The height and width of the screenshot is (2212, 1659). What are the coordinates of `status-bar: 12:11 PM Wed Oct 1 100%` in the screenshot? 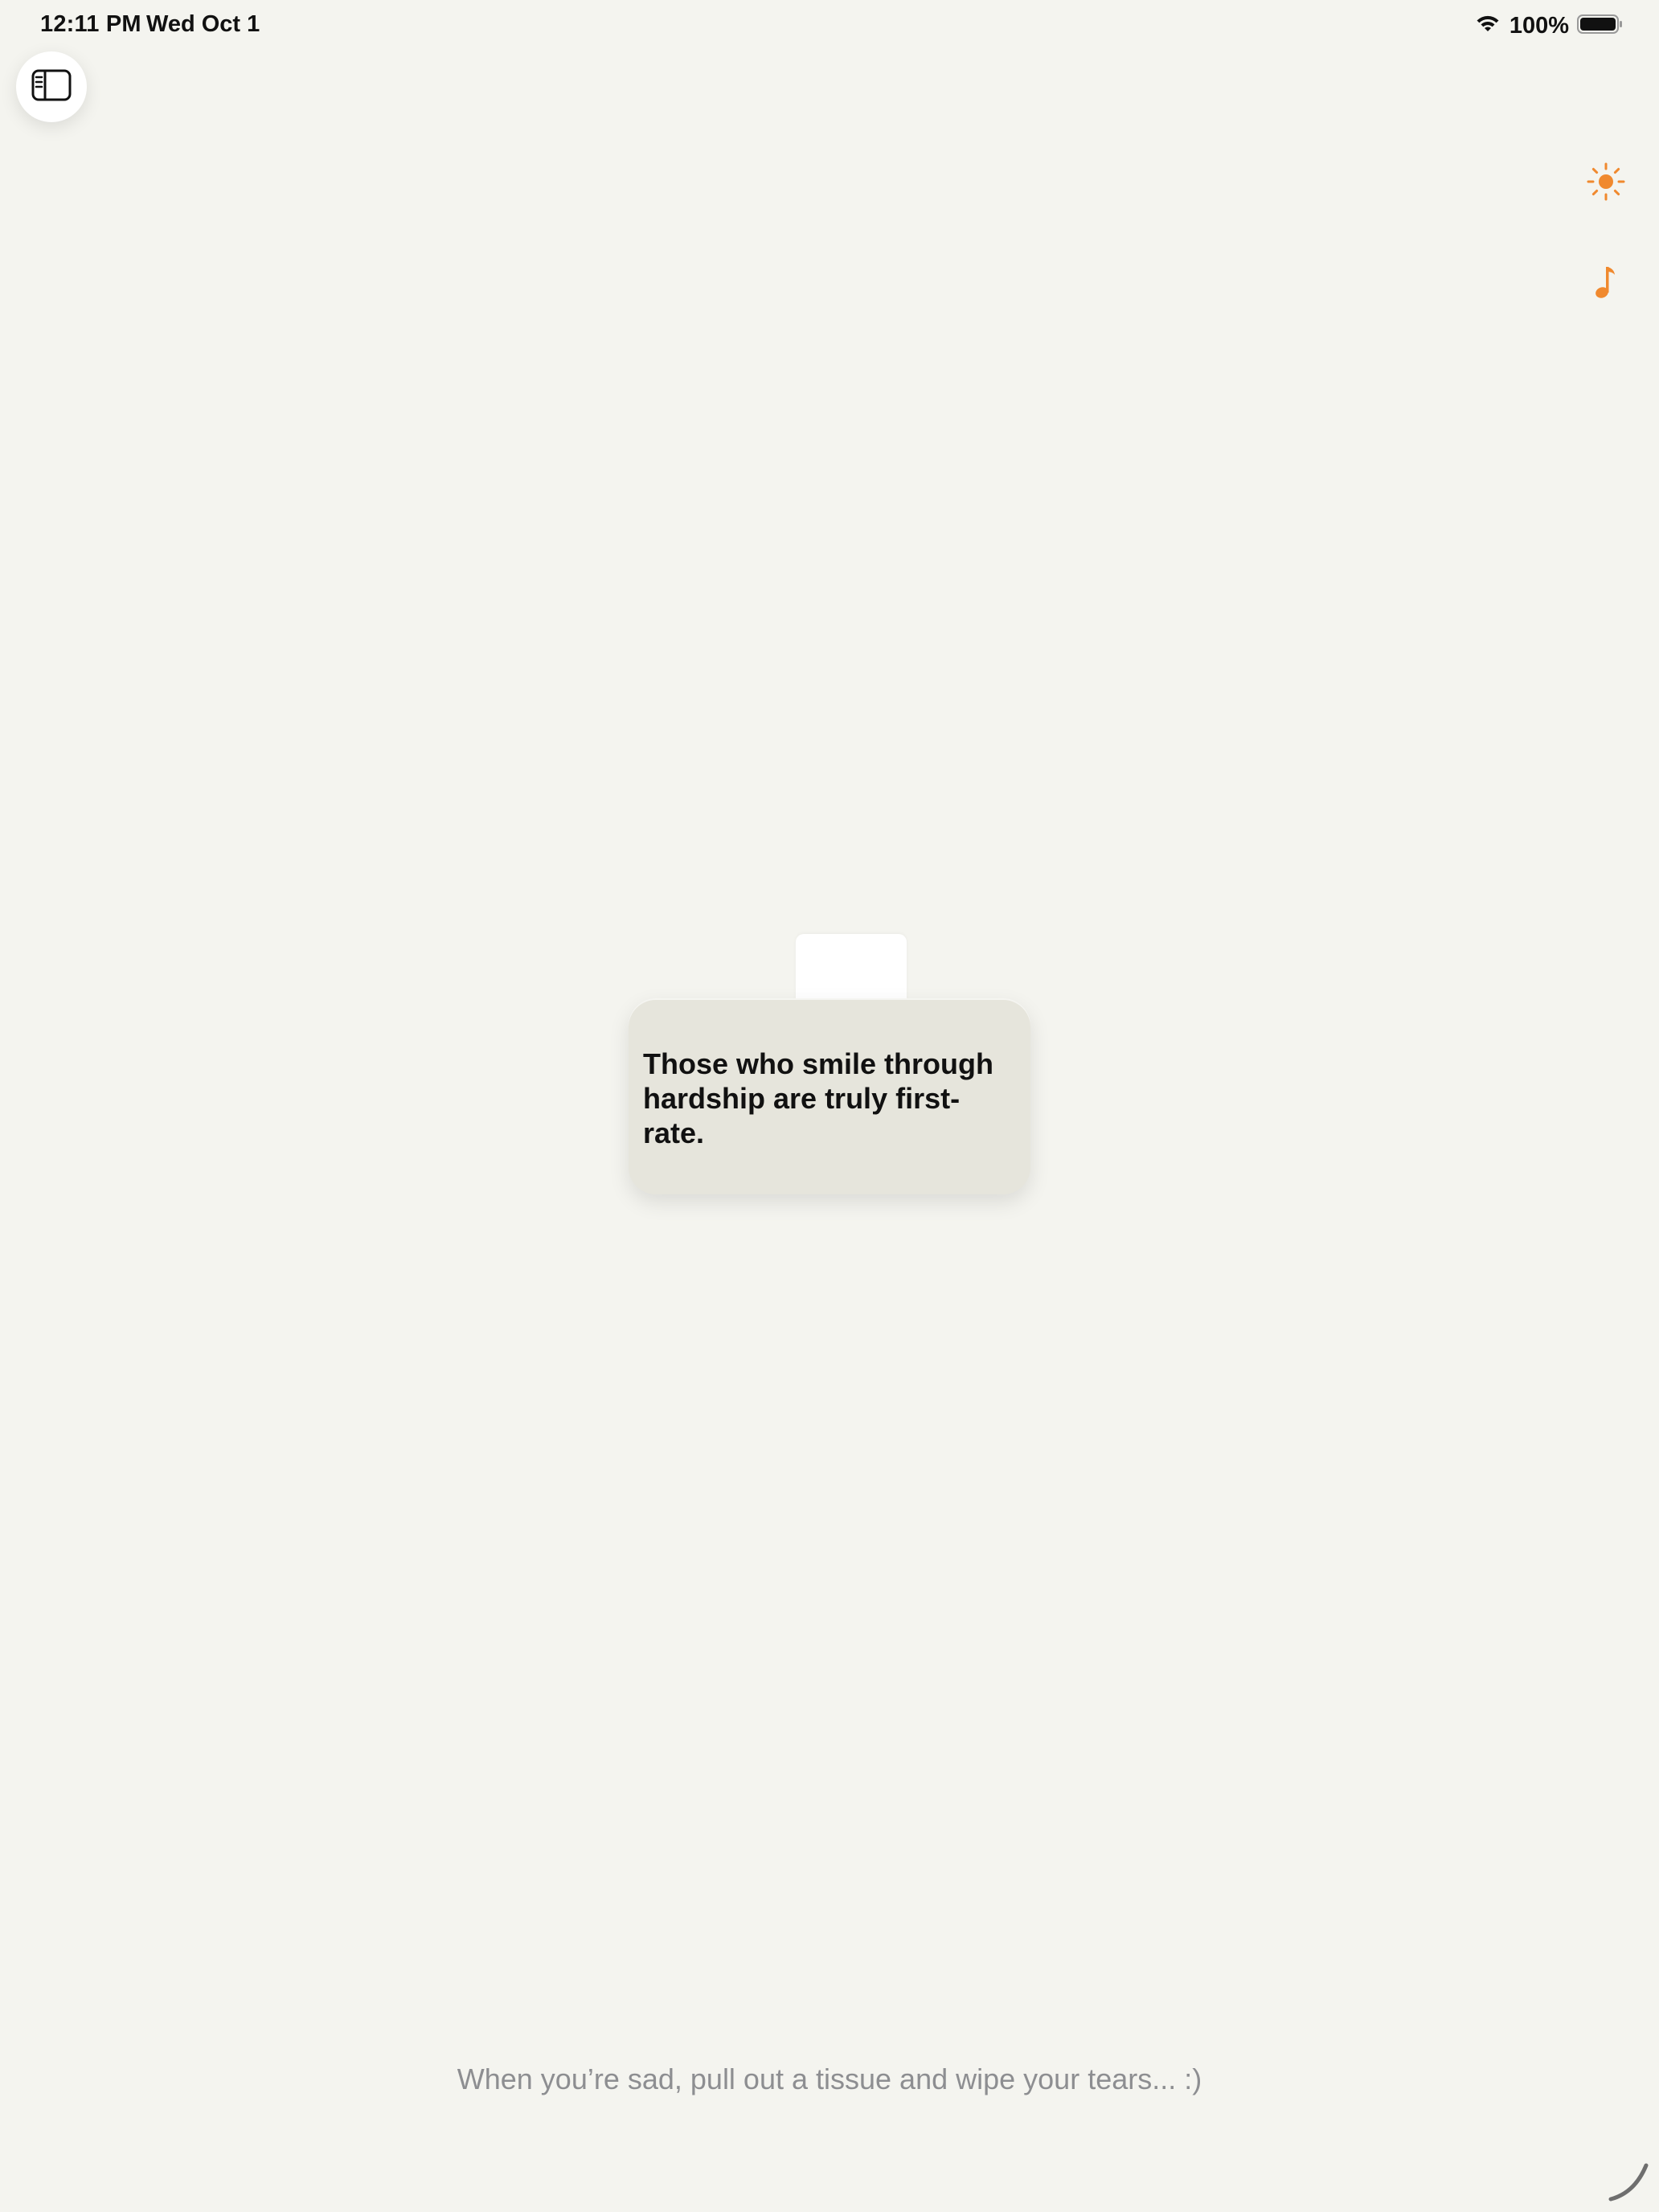 It's located at (829, 25).